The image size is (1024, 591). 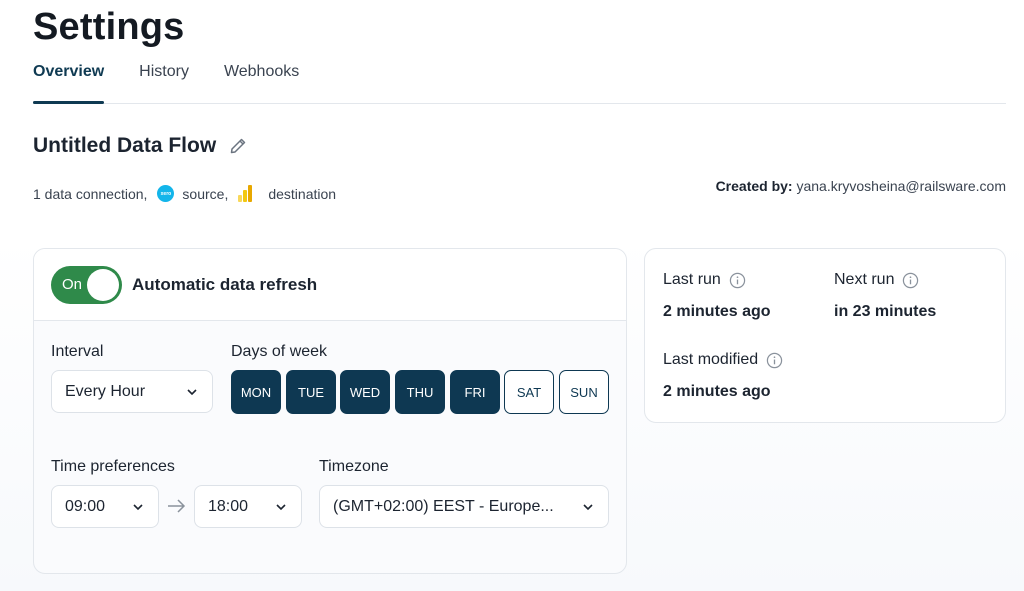 I want to click on tab-bar: Overview History Webhooks, so click(x=519, y=82).